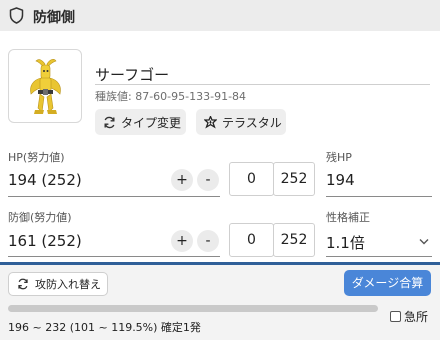  I want to click on defense-plus-button: +, so click(182, 241).